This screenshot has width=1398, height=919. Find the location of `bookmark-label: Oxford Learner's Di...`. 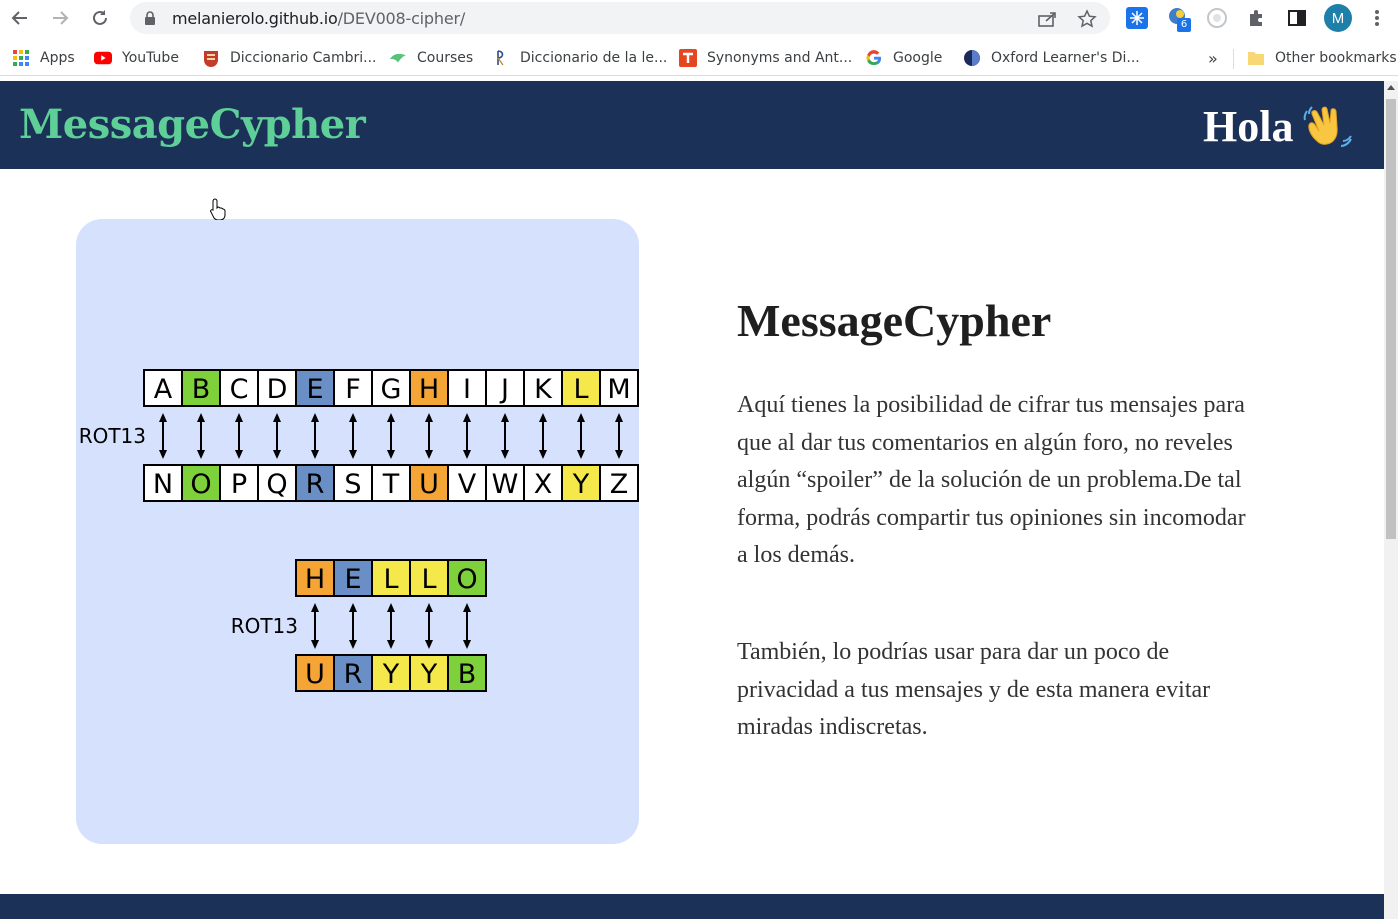

bookmark-label: Oxford Learner's Di... is located at coordinates (1065, 58).